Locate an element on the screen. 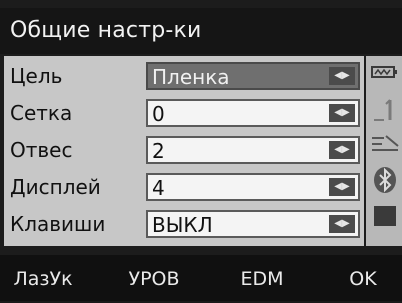 Image resolution: width=402 pixels, height=303 pixels. setting-value: Пленка is located at coordinates (191, 77).